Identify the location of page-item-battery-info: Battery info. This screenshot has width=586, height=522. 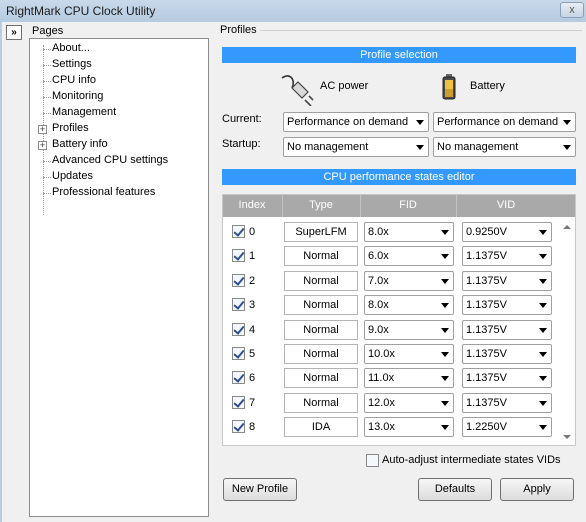
(80, 144).